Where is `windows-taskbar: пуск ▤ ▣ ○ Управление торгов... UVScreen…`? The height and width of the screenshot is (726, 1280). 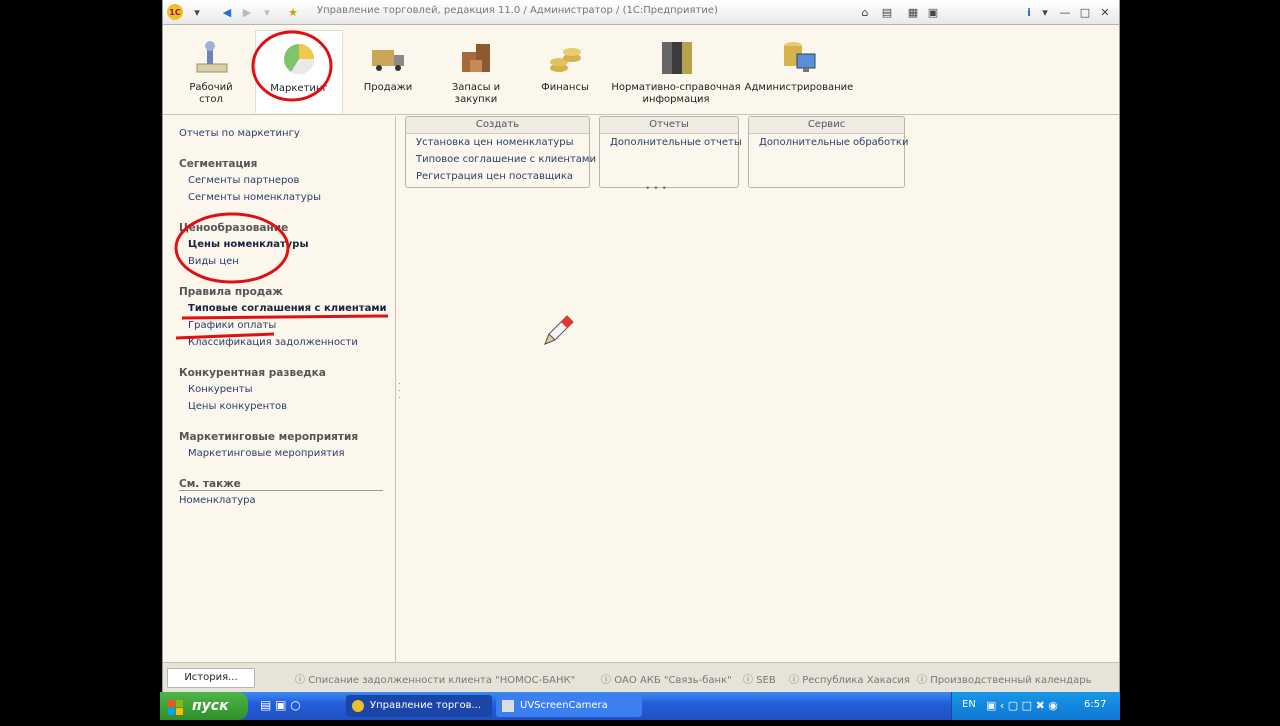
windows-taskbar: пуск ▤ ▣ ○ Управление торгов... UVScreen… is located at coordinates (640, 706).